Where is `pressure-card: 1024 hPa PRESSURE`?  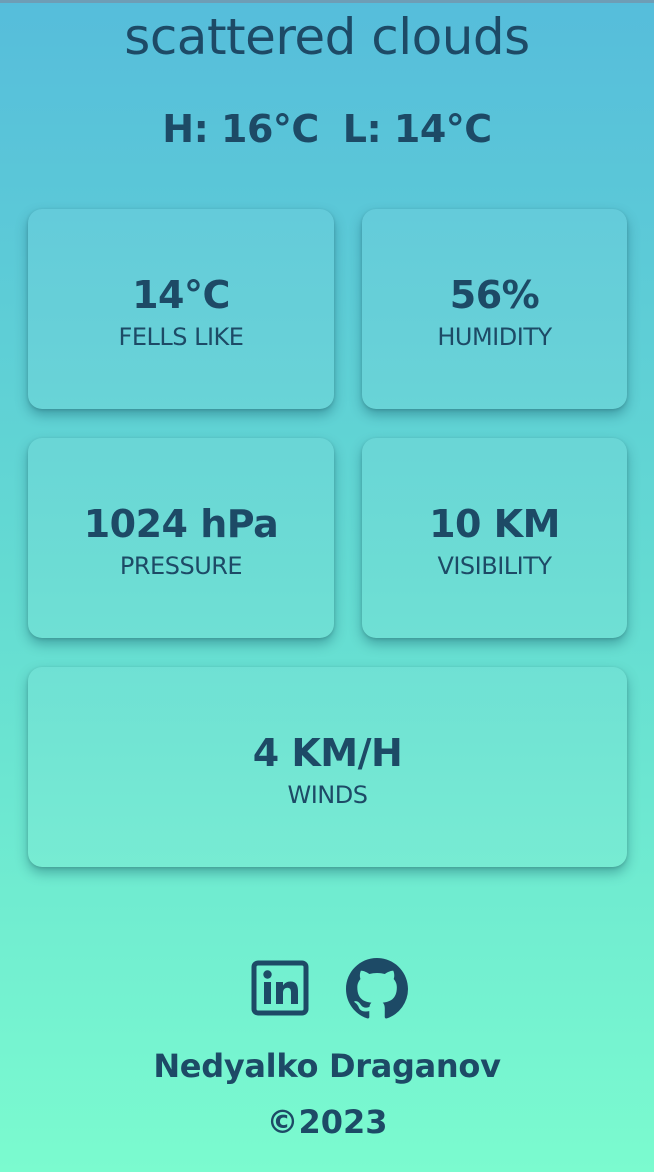
pressure-card: 1024 hPa PRESSURE is located at coordinates (181, 538).